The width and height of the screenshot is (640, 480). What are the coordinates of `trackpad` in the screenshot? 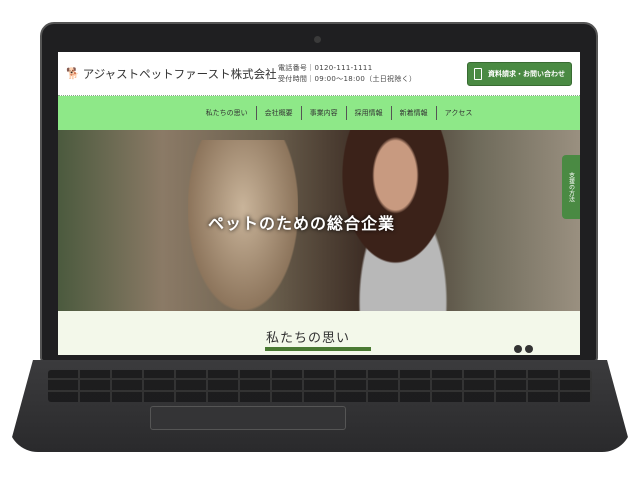 It's located at (248, 418).